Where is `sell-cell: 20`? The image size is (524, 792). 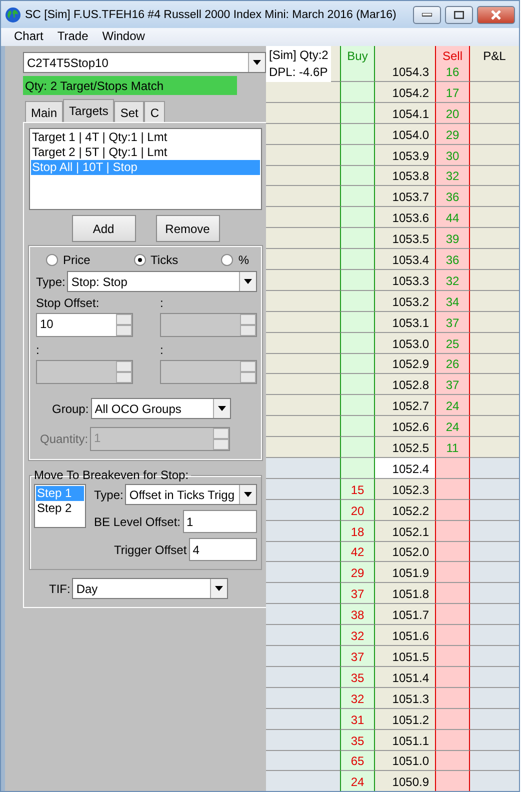 sell-cell: 20 is located at coordinates (452, 113).